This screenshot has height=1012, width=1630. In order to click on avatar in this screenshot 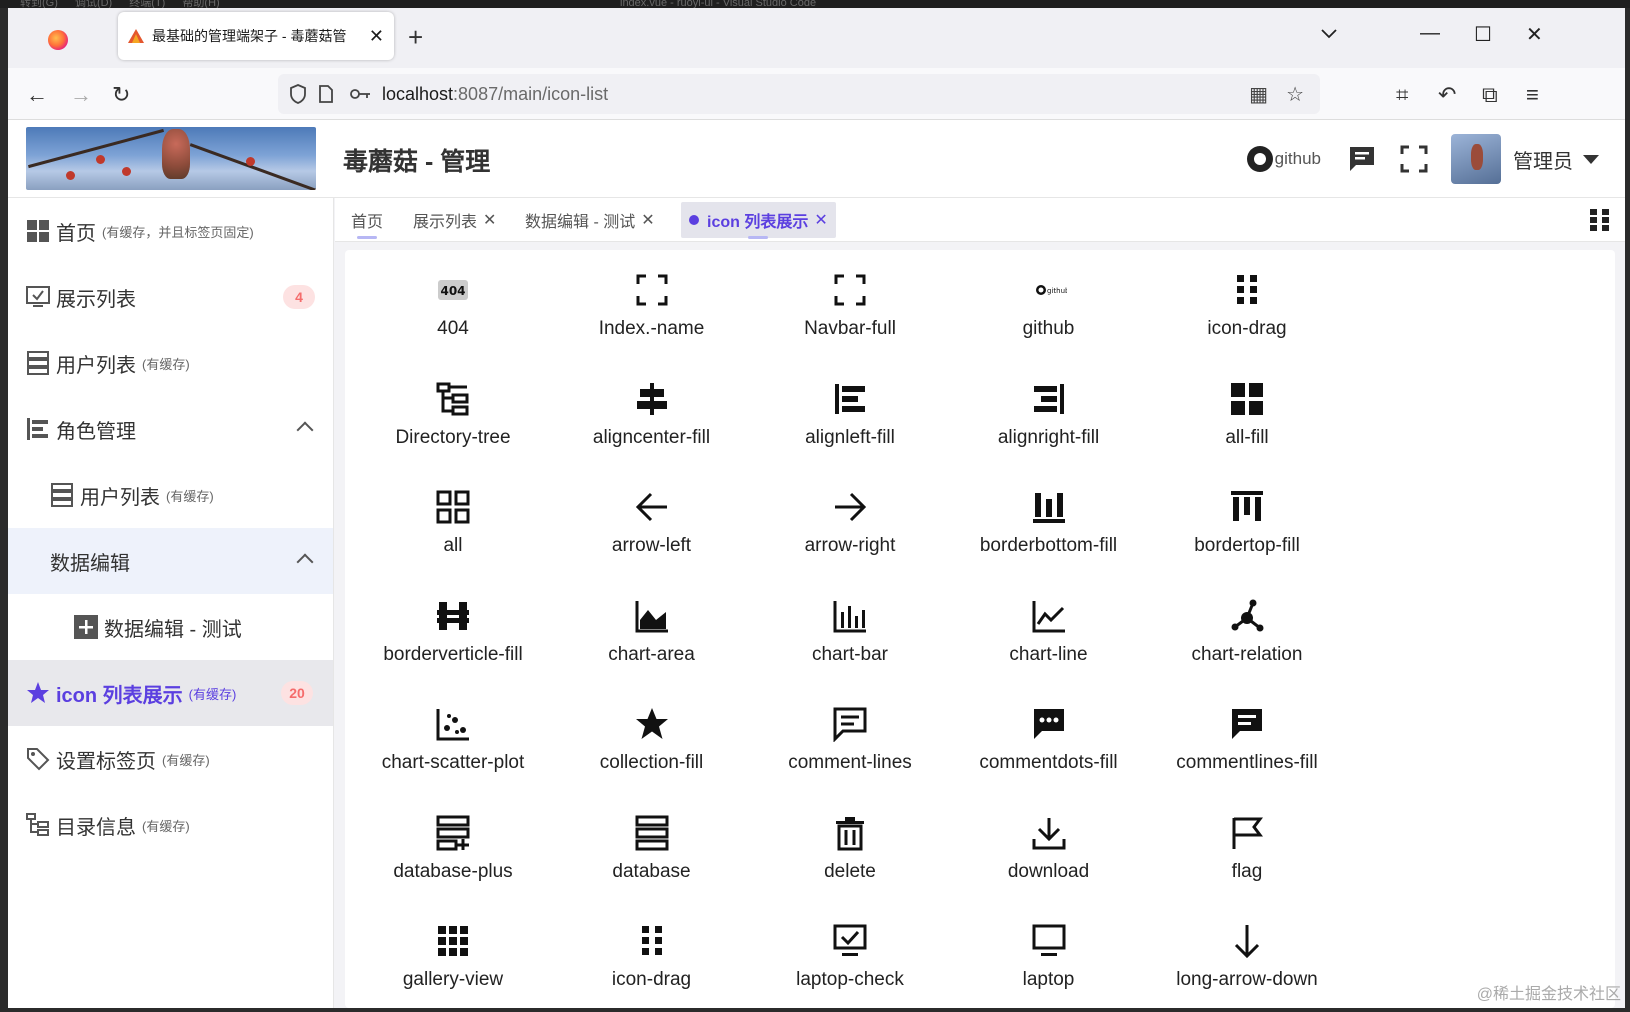, I will do `click(1476, 159)`.